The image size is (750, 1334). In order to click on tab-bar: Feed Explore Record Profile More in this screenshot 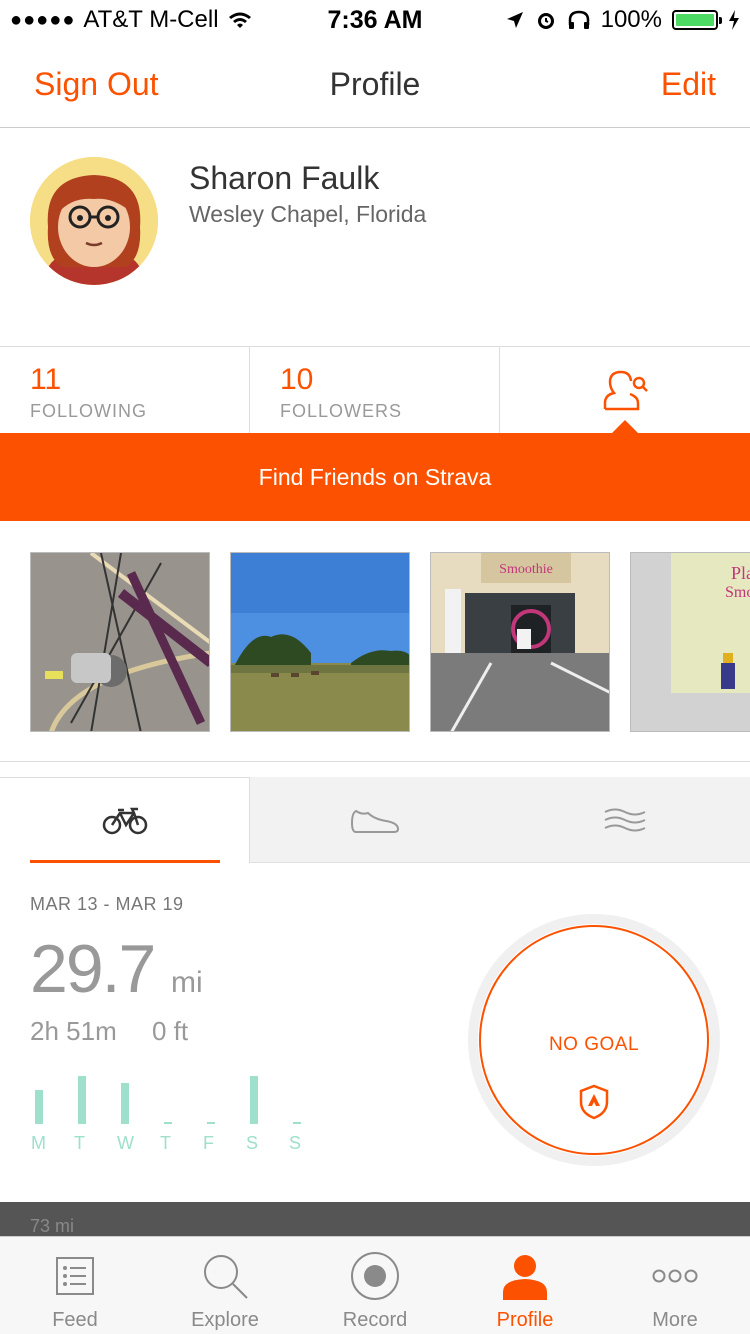, I will do `click(375, 1285)`.